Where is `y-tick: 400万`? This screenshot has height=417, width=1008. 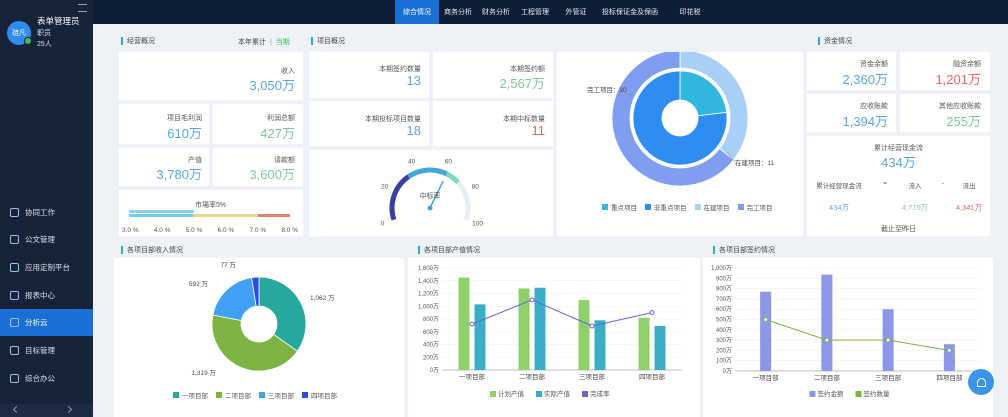 y-tick: 400万 is located at coordinates (431, 345).